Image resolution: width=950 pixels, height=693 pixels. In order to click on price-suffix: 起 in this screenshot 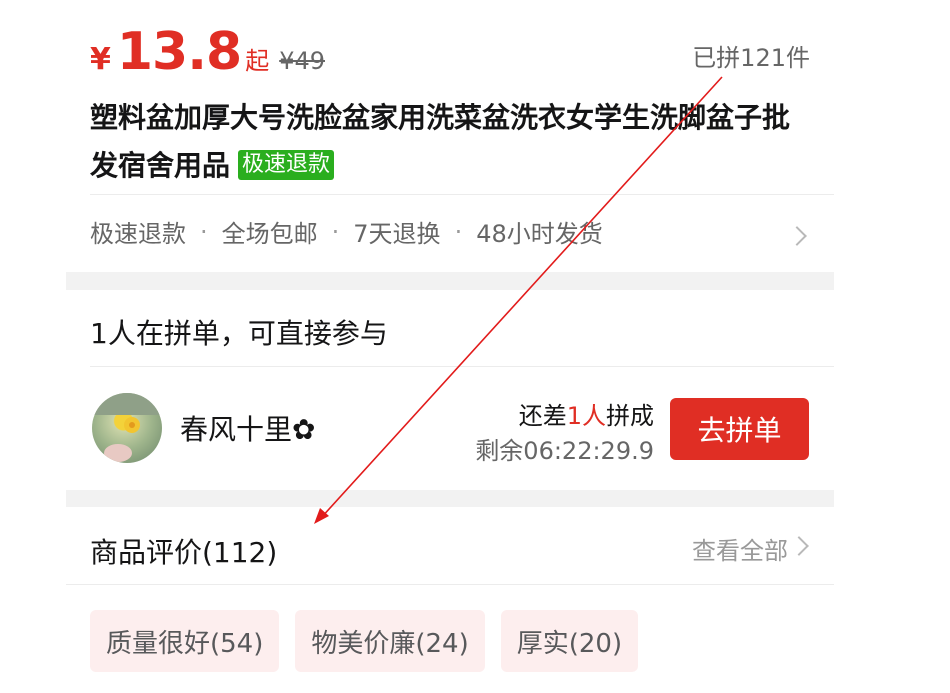, I will do `click(257, 61)`.